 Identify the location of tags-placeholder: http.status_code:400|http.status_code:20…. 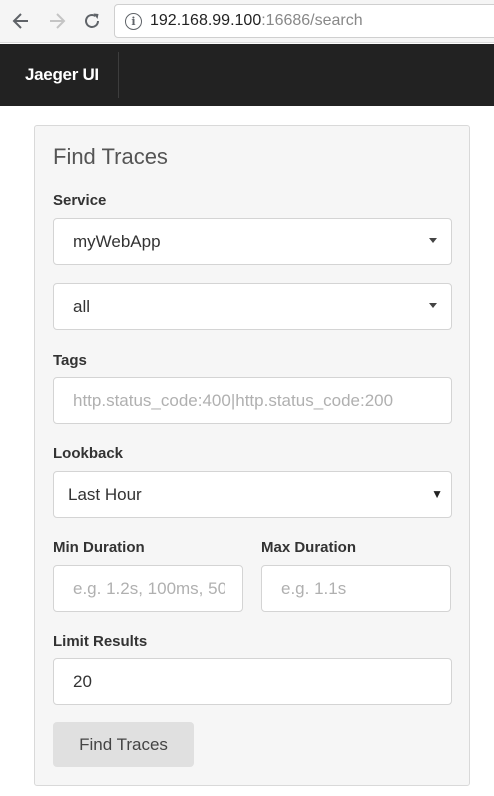
(233, 400).